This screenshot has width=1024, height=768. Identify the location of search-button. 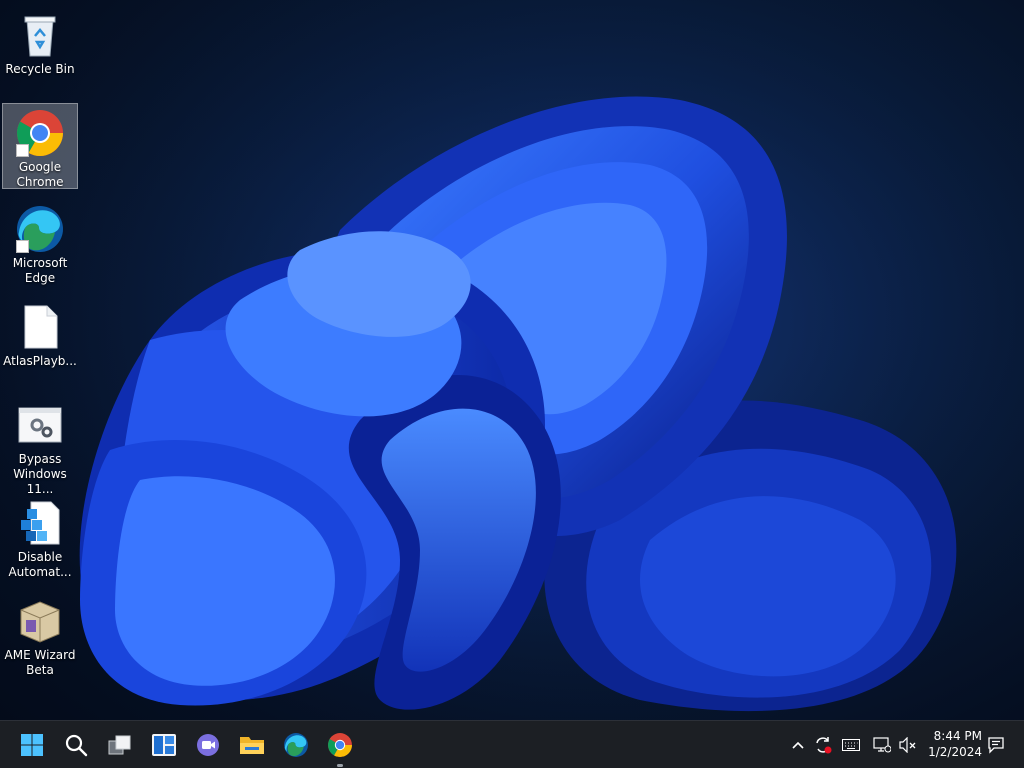
(76, 745).